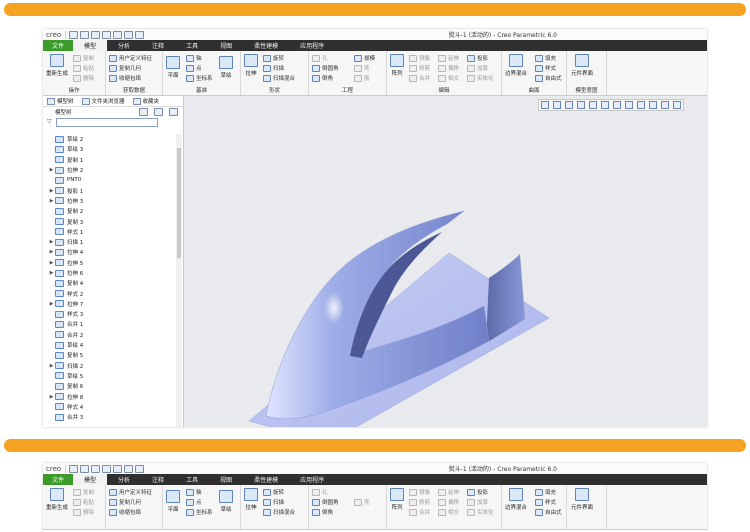 The image size is (750, 532). Describe the element at coordinates (362, 78) in the screenshot. I see `rib-button: 筋` at that location.